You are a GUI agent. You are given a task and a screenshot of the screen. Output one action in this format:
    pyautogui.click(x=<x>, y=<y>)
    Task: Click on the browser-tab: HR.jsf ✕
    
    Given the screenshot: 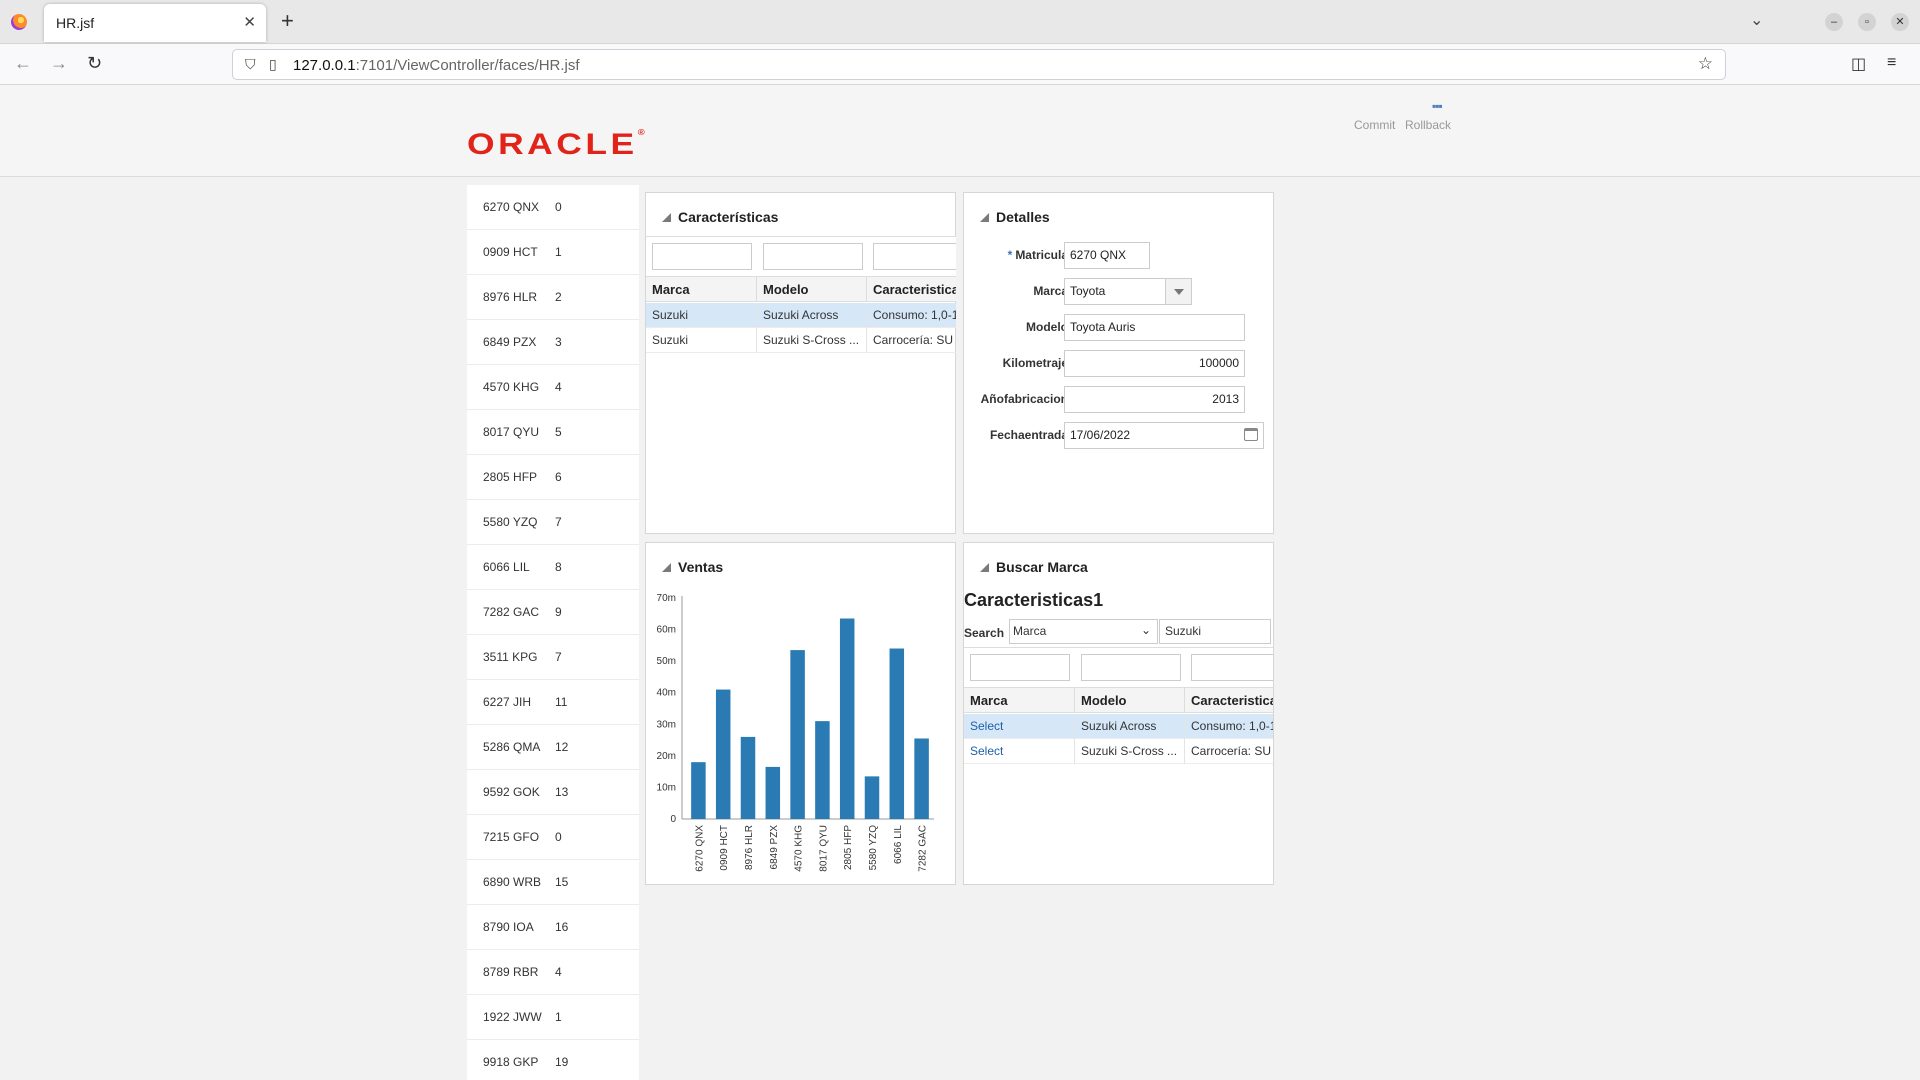 What is the action you would take?
    pyautogui.click(x=155, y=23)
    